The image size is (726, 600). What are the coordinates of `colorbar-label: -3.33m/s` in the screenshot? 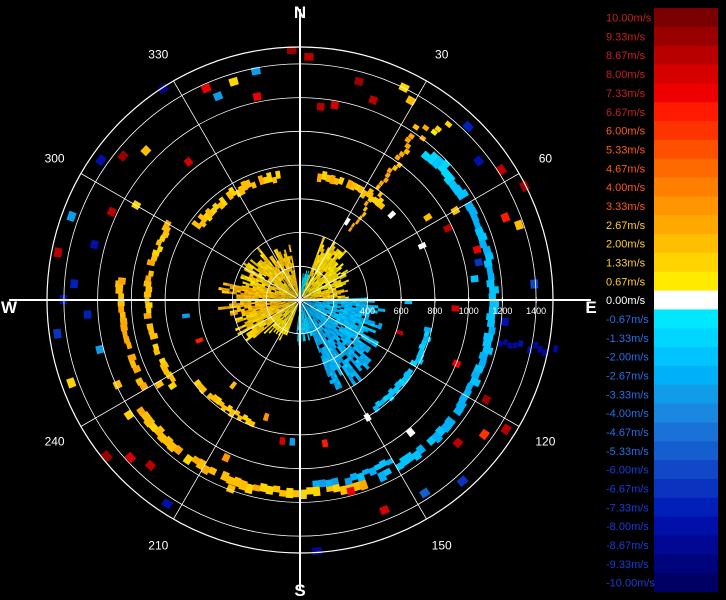 It's located at (627, 395).